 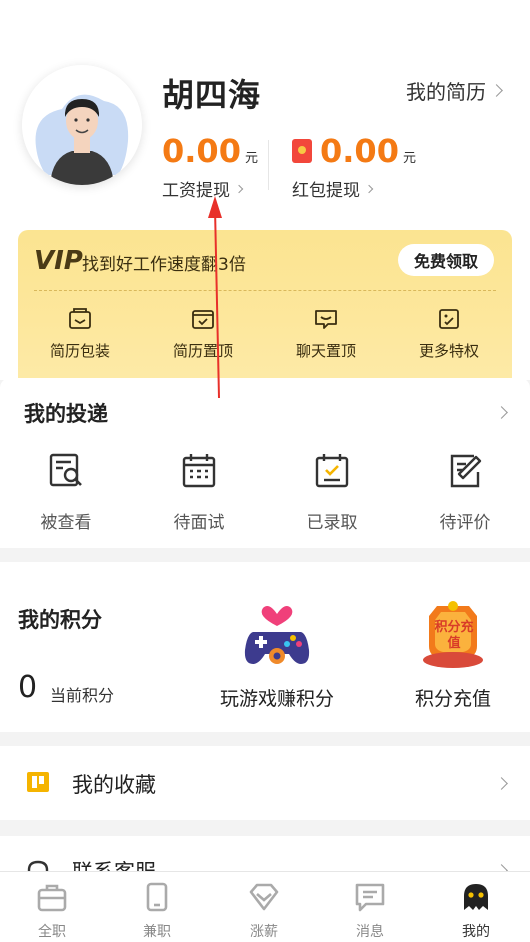 I want to click on salary-unit: 元, so click(x=251, y=158).